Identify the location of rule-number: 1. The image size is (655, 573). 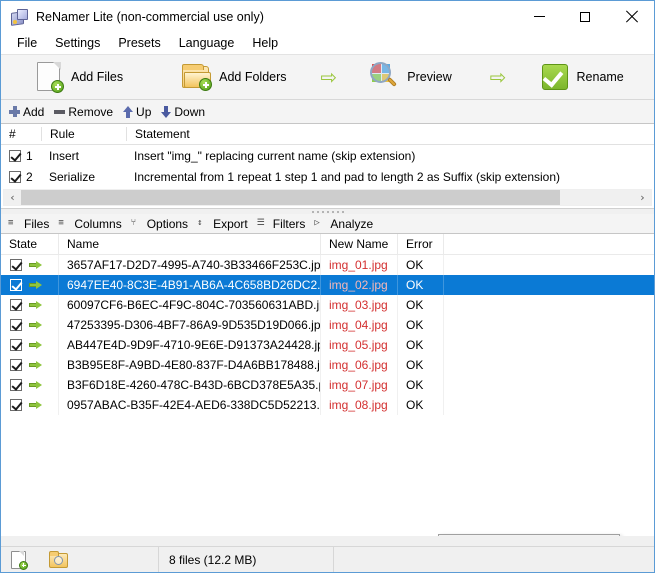
(29, 155).